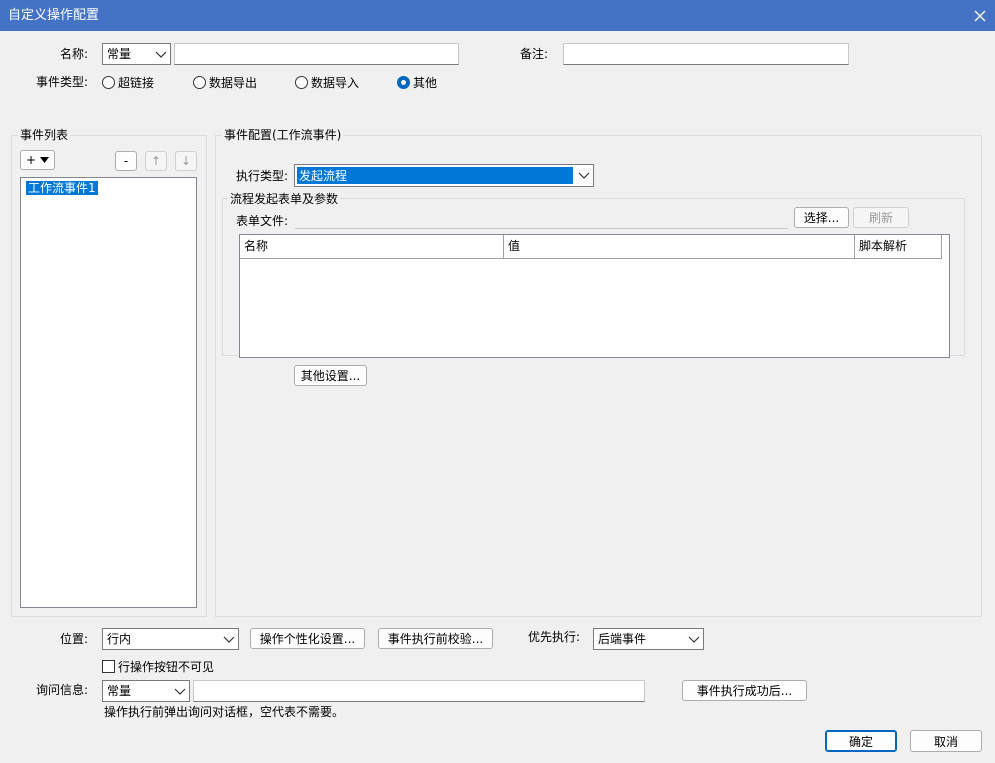  I want to click on radio-data-import: 数据导入, so click(327, 82).